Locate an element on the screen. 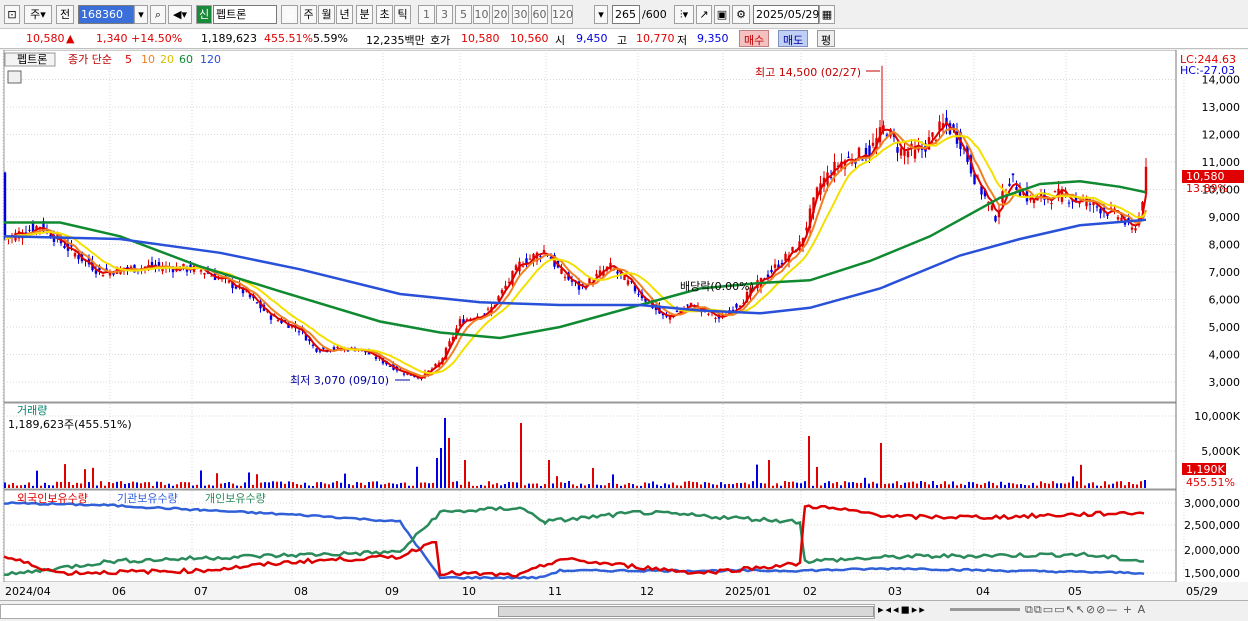  minute-option-20: 20 is located at coordinates (500, 14).